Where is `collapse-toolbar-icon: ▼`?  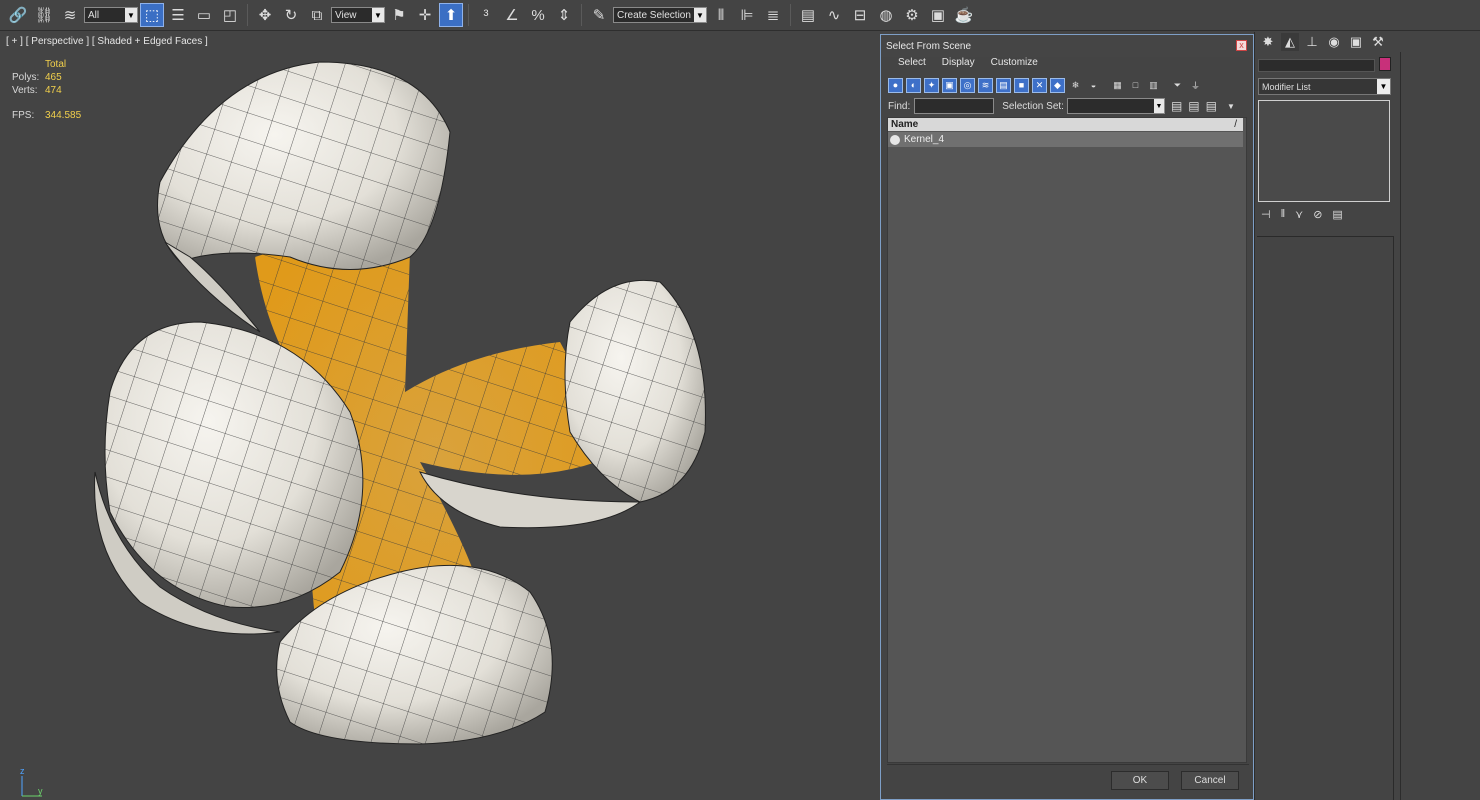 collapse-toolbar-icon: ▼ is located at coordinates (1231, 106).